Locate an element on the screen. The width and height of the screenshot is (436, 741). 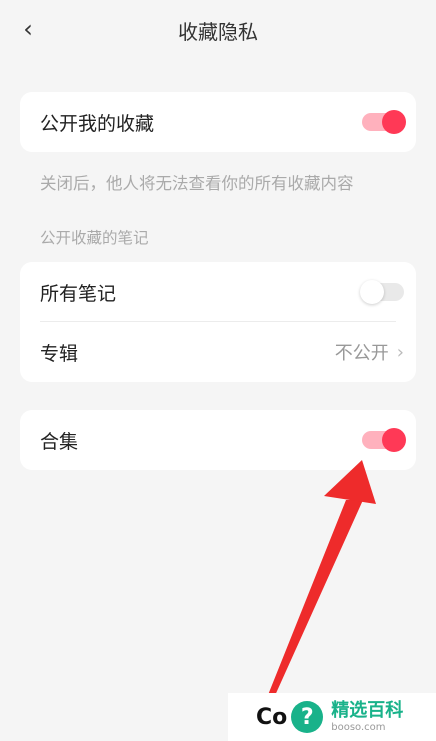
watermark-brand-cn: 精选百科 is located at coordinates (367, 710).